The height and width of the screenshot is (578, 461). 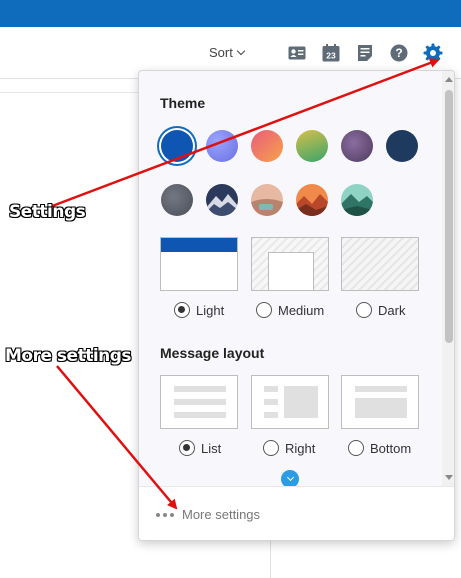 I want to click on annotation-settings-label: Settings, so click(x=47, y=212).